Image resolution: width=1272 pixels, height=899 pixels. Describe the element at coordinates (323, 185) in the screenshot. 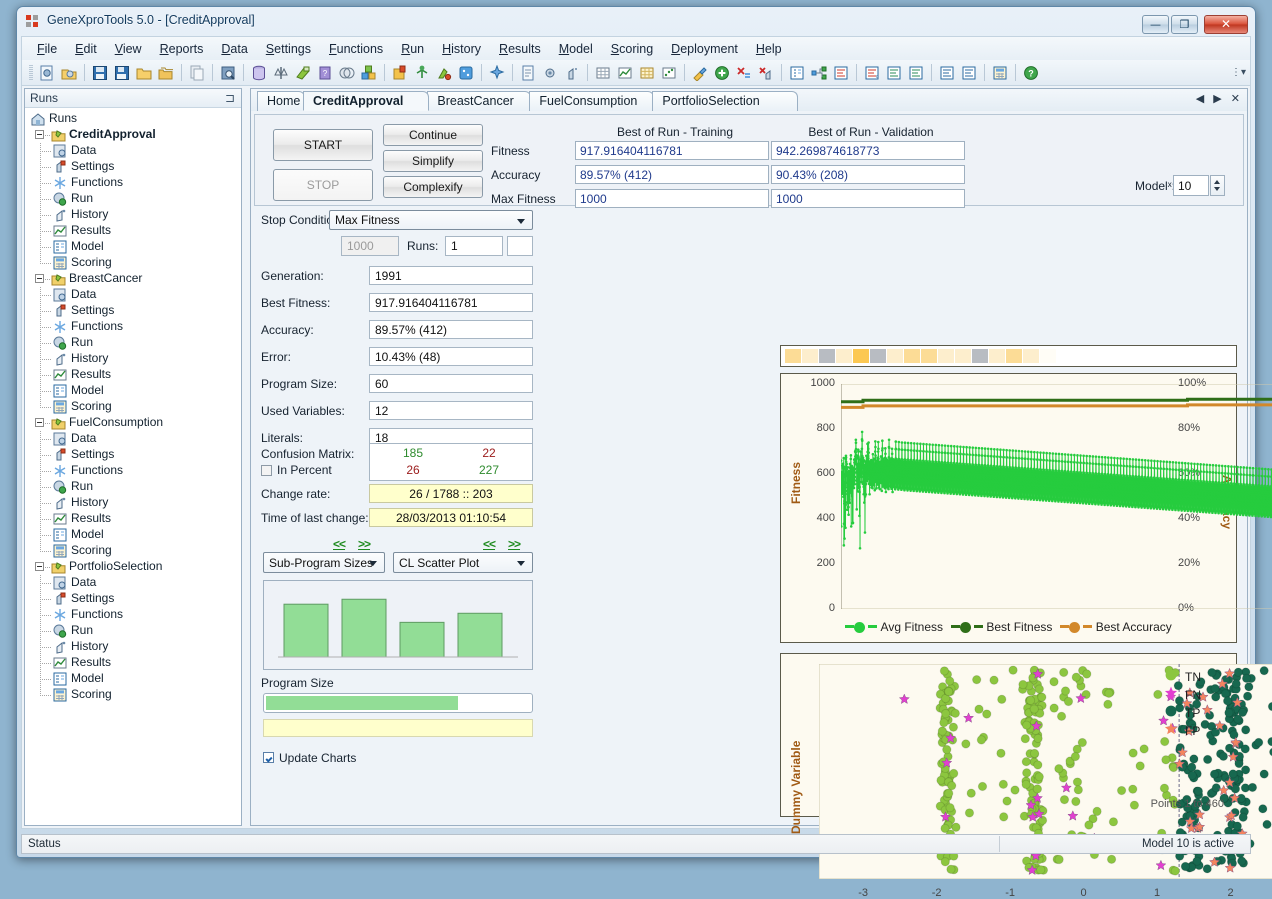

I see `stop-button: STOP` at that location.